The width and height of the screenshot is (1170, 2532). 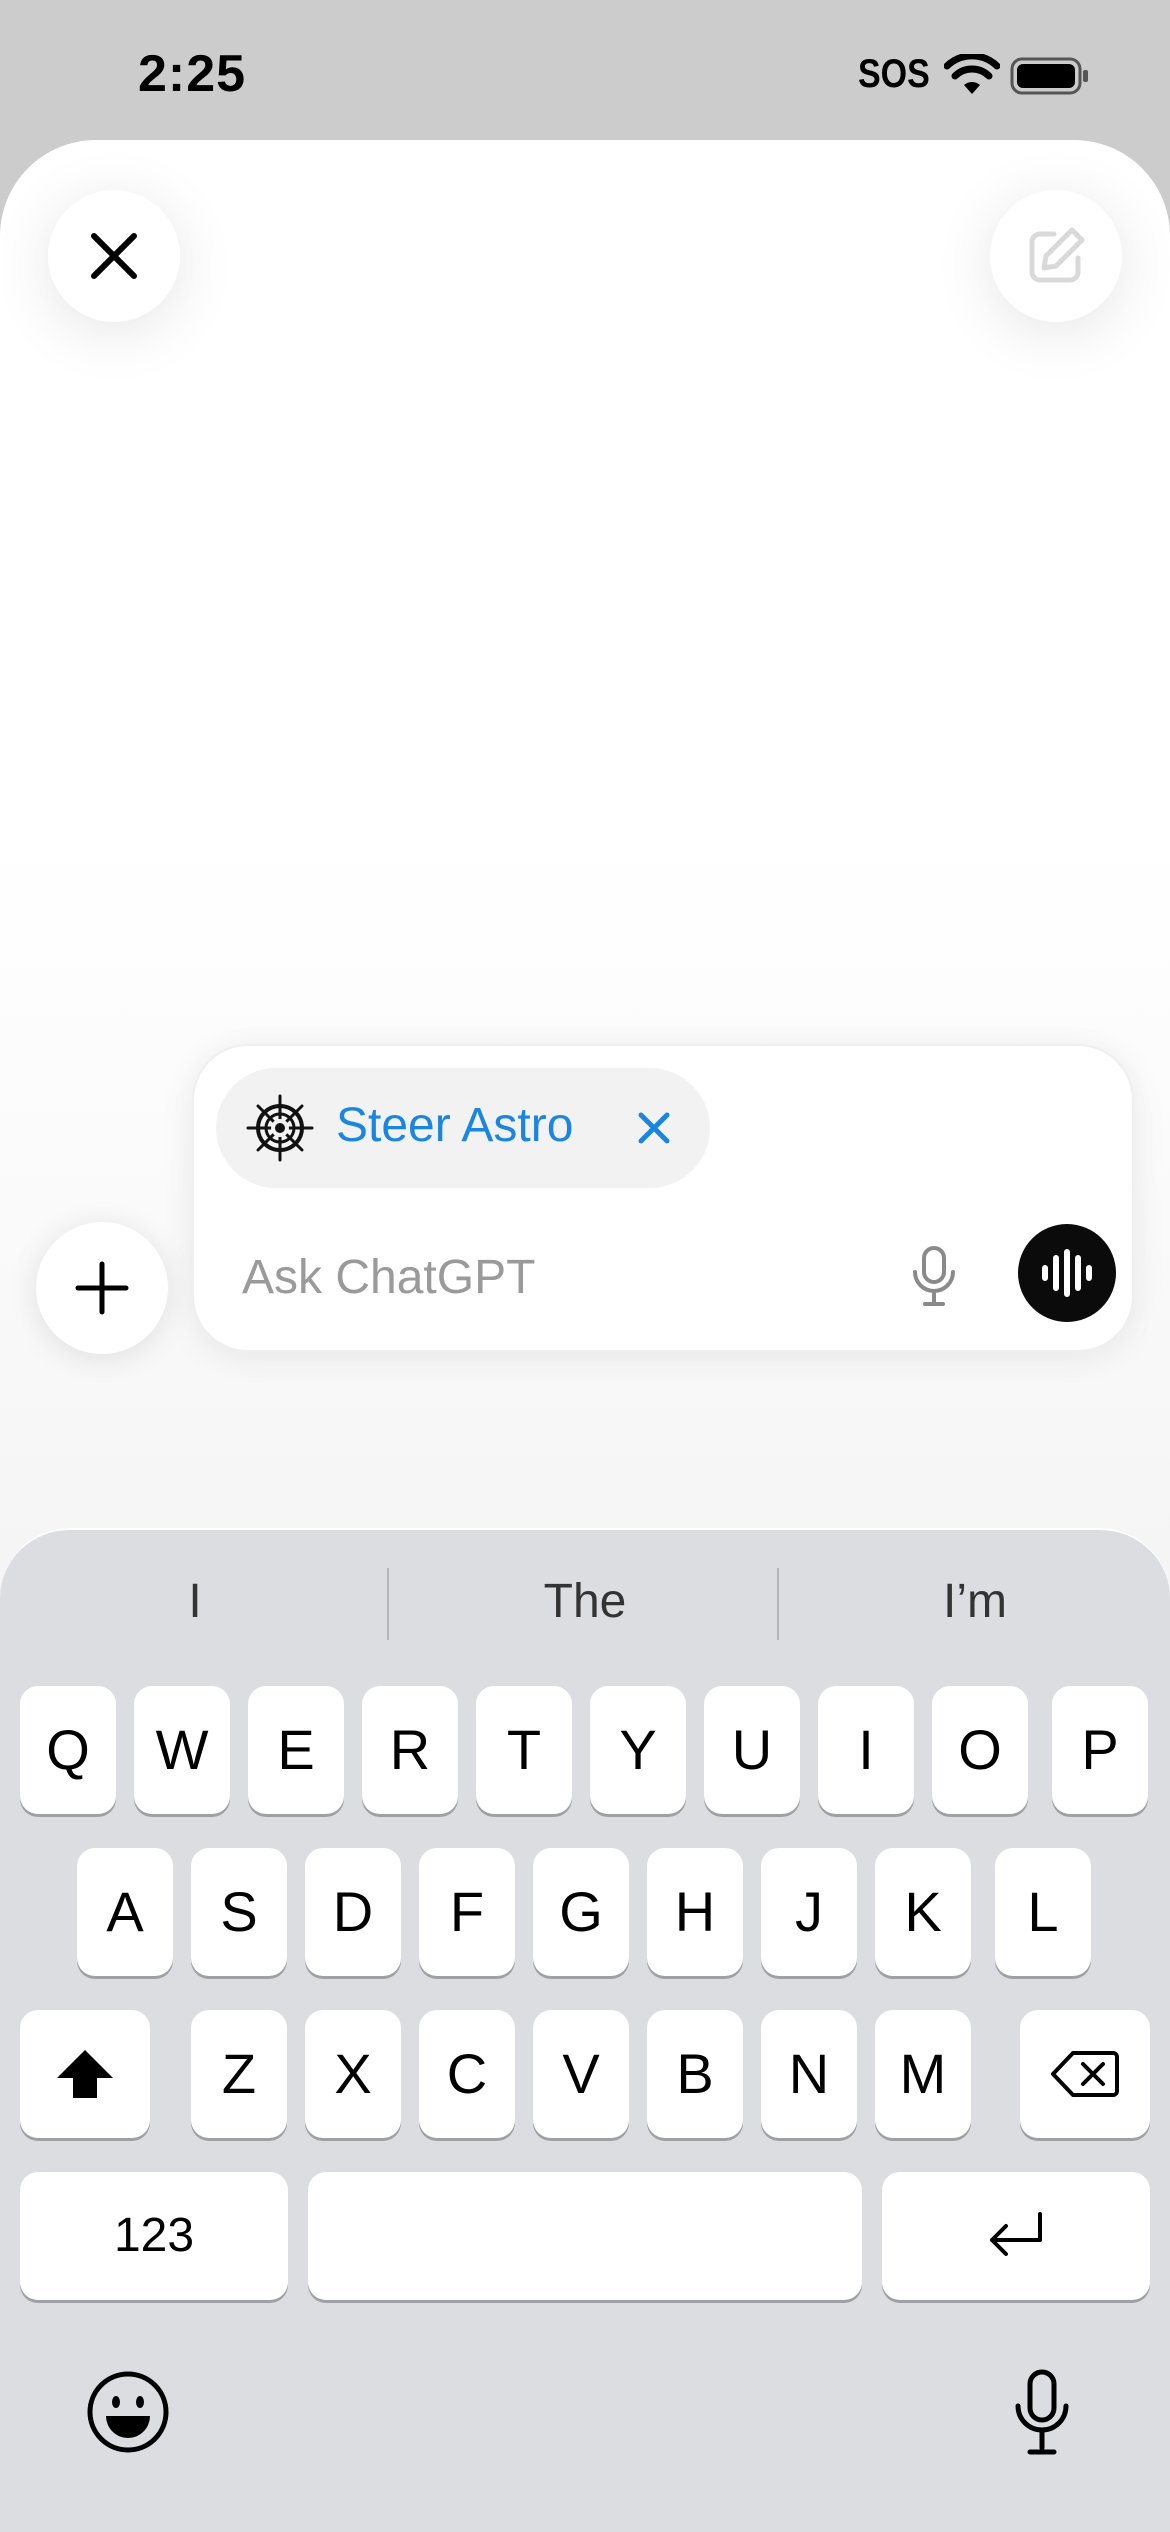 What do you see at coordinates (353, 2074) in the screenshot?
I see `key-x: X` at bounding box center [353, 2074].